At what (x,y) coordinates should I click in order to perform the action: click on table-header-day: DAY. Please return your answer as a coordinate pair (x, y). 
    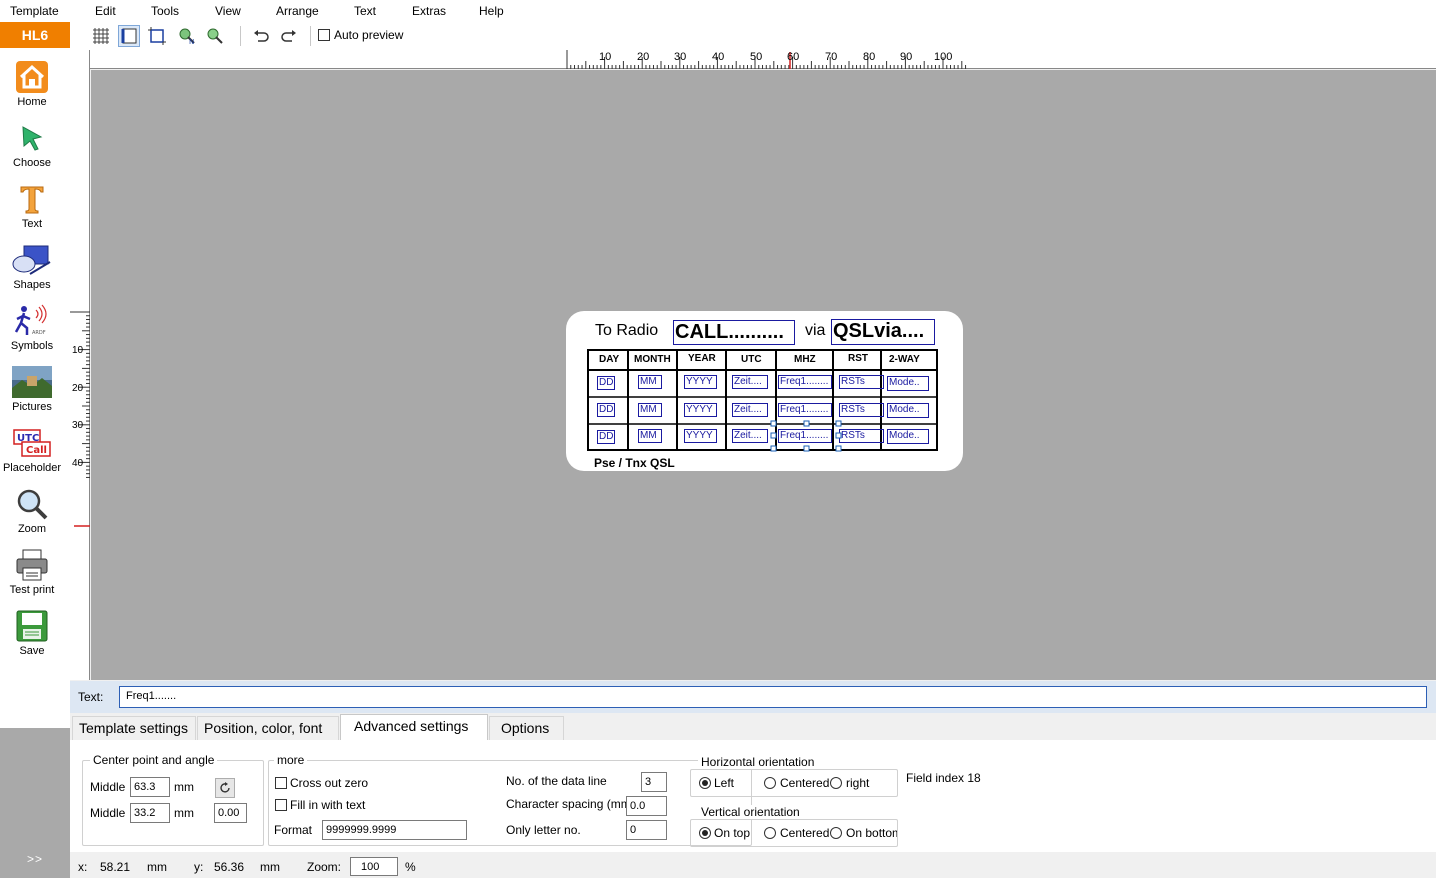
    Looking at the image, I should click on (609, 359).